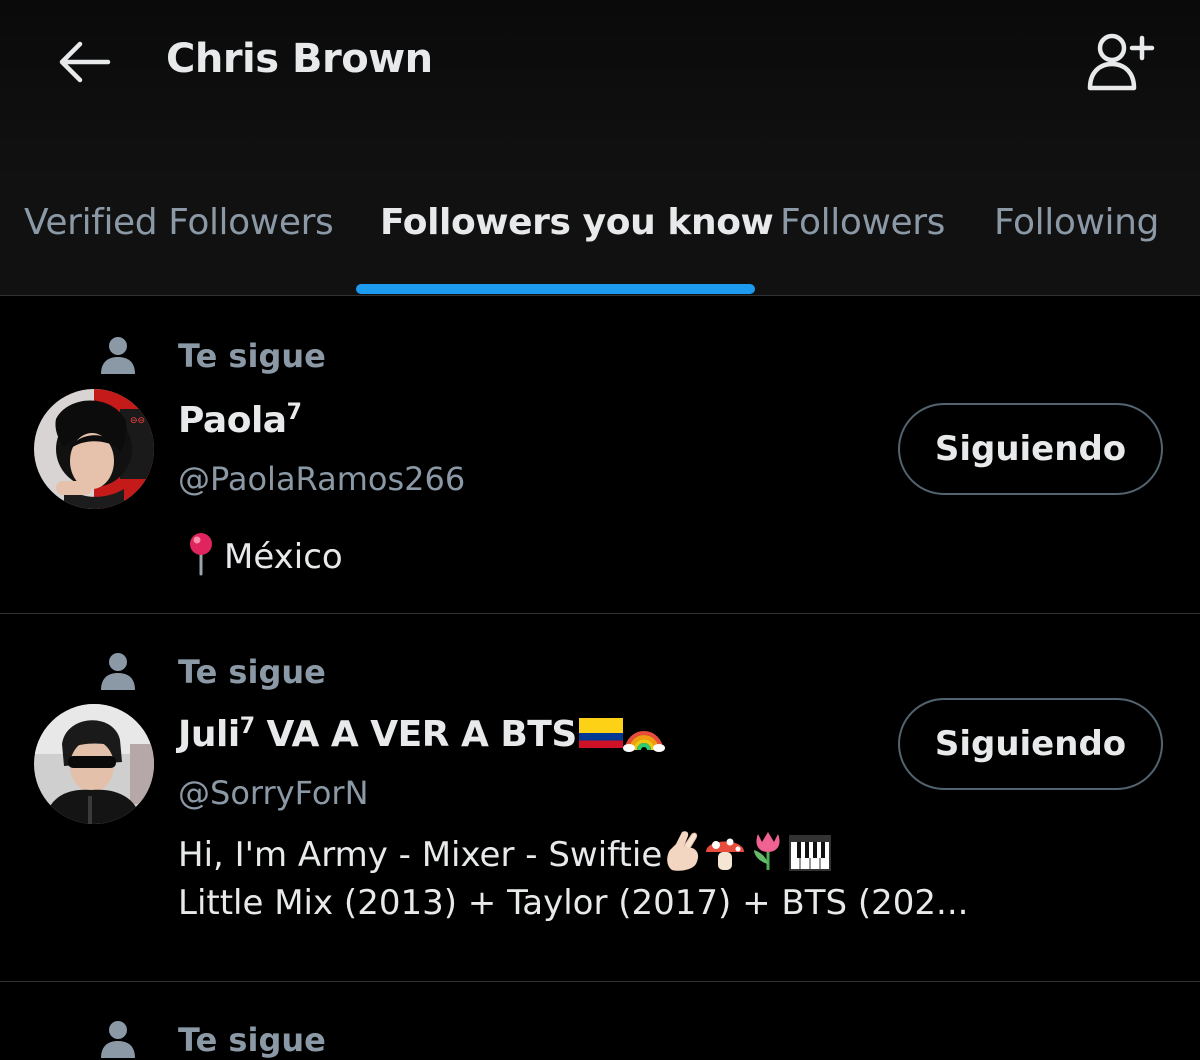 The height and width of the screenshot is (1060, 1200). I want to click on tab-followers: Followers, so click(862, 222).